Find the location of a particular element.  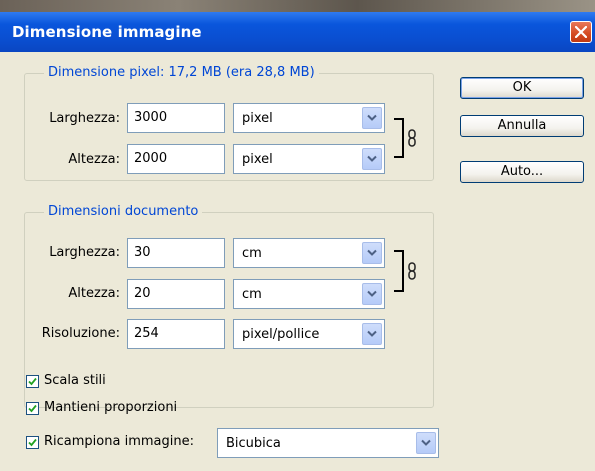

title-bar: Dimensione immagine is located at coordinates (297, 32).